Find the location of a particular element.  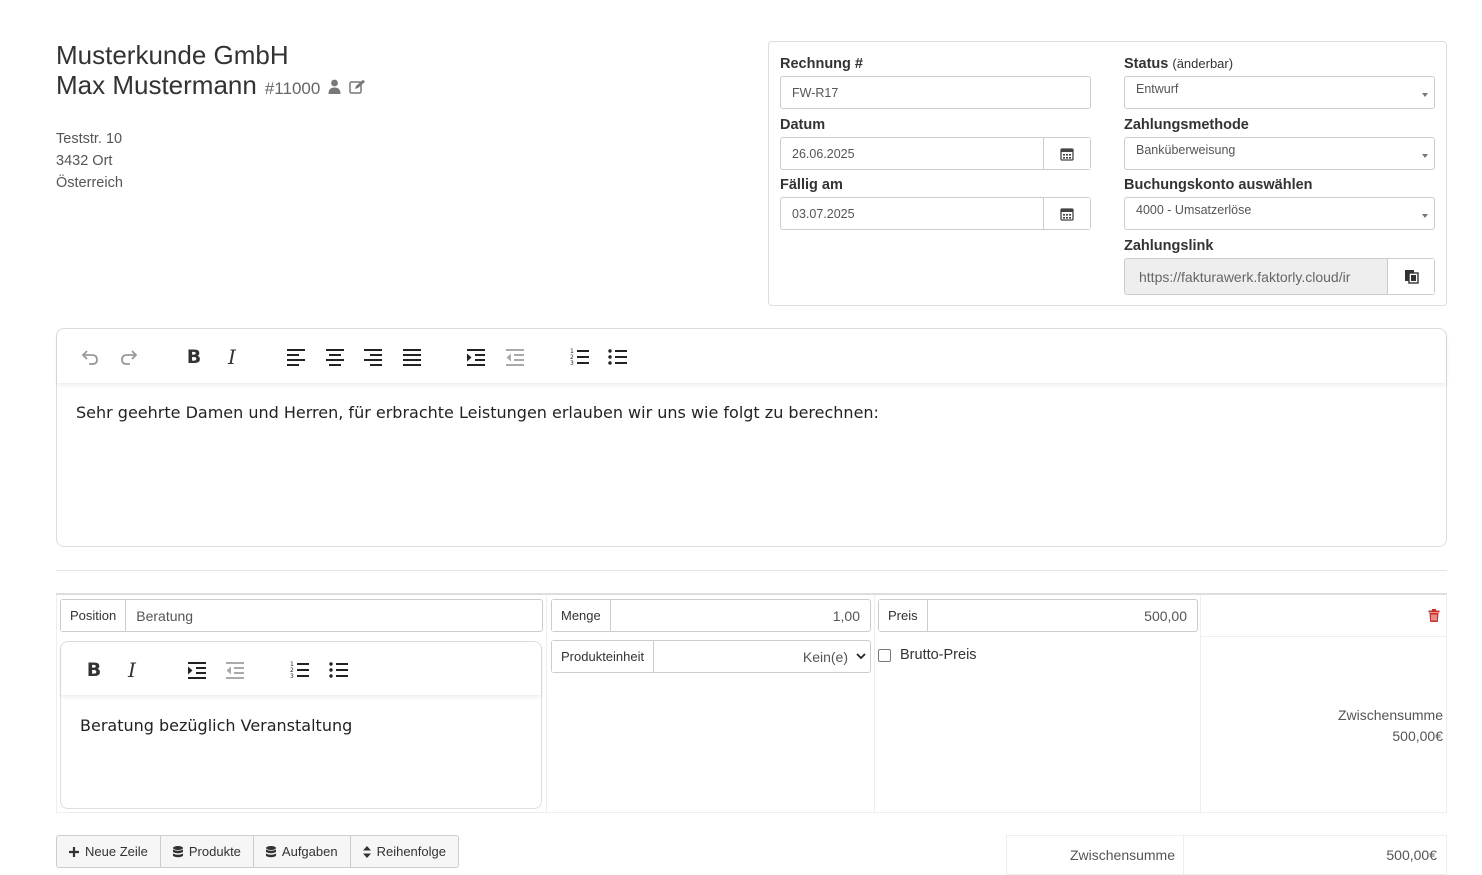

new-row-button: Neue Zeile is located at coordinates (109, 851).